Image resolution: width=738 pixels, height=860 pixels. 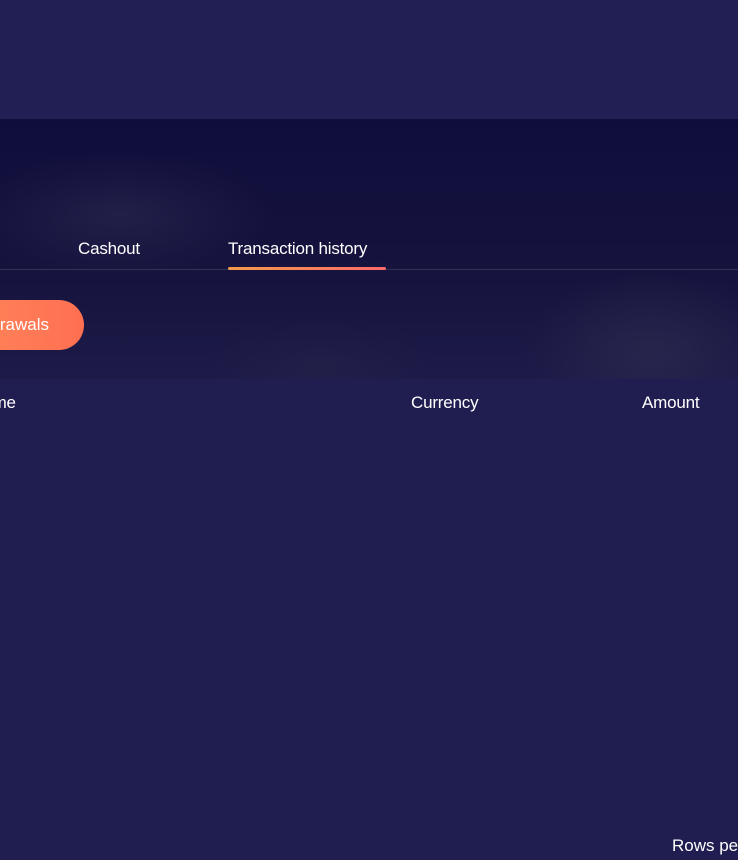 I want to click on rows-per-page-label: Rows pe, so click(x=705, y=845).